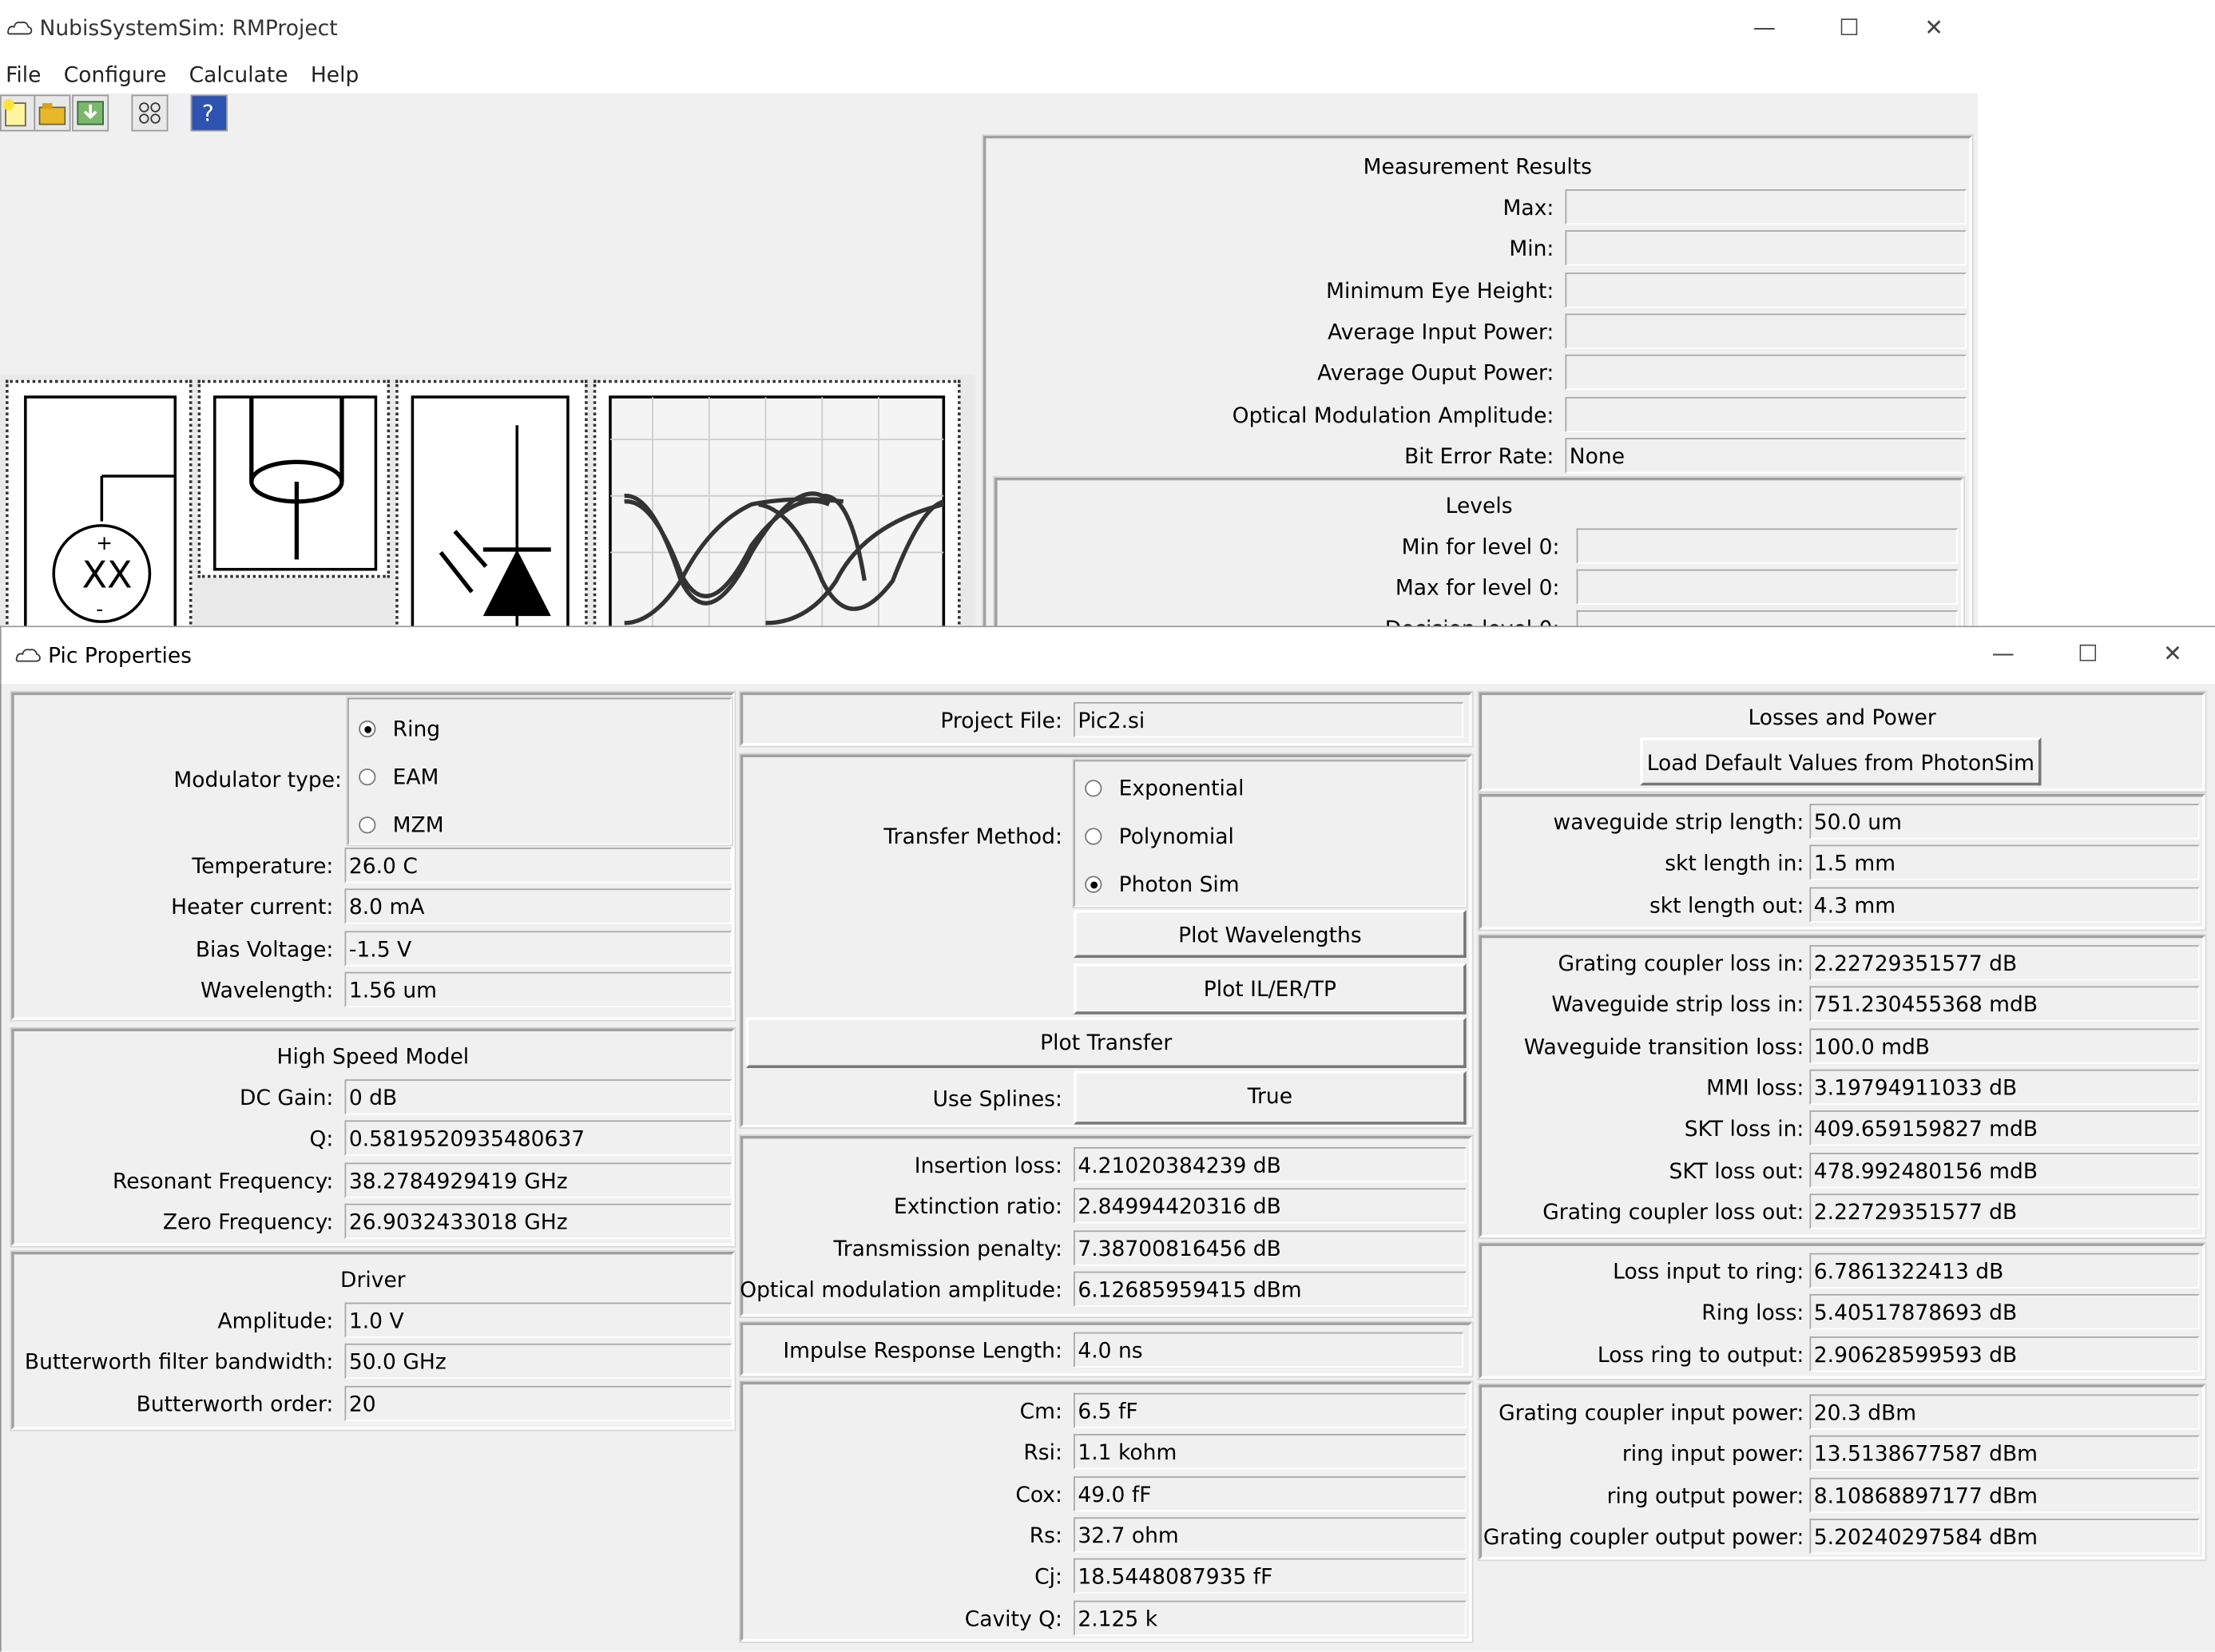 The height and width of the screenshot is (1652, 2215). What do you see at coordinates (335, 75) in the screenshot?
I see `menu-help: Help` at bounding box center [335, 75].